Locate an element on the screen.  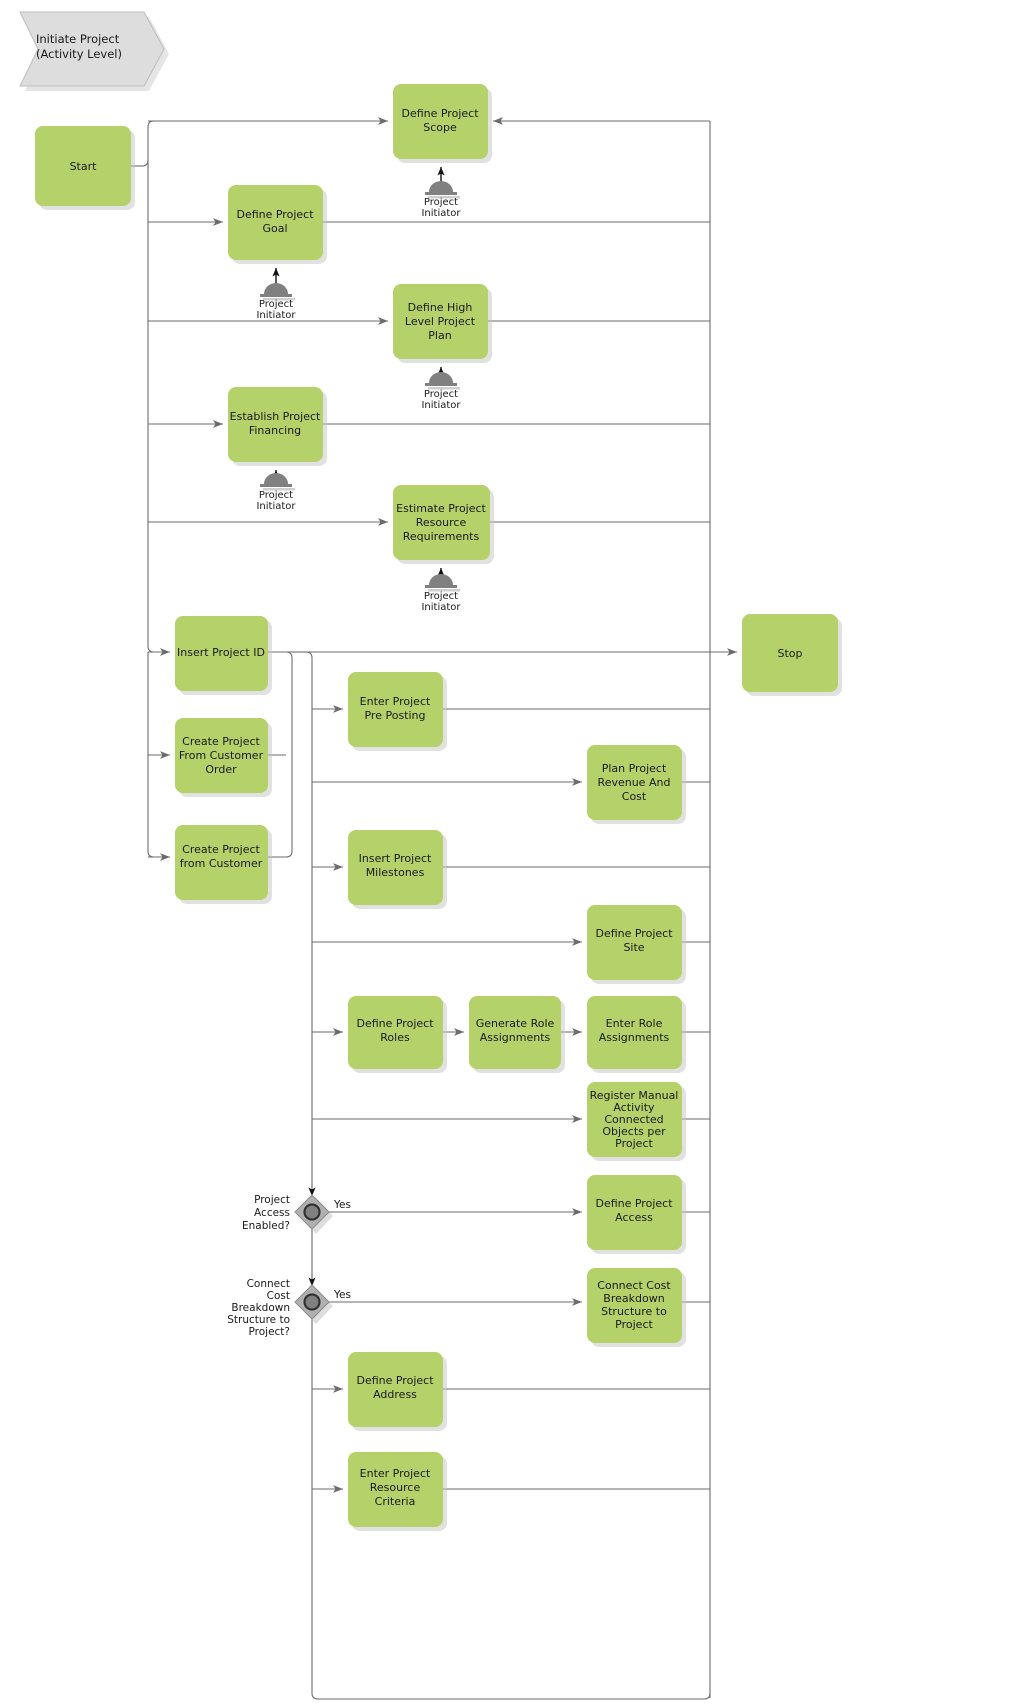
node-insert-project-milestones-line-1: Insert Project is located at coordinates (395, 858).